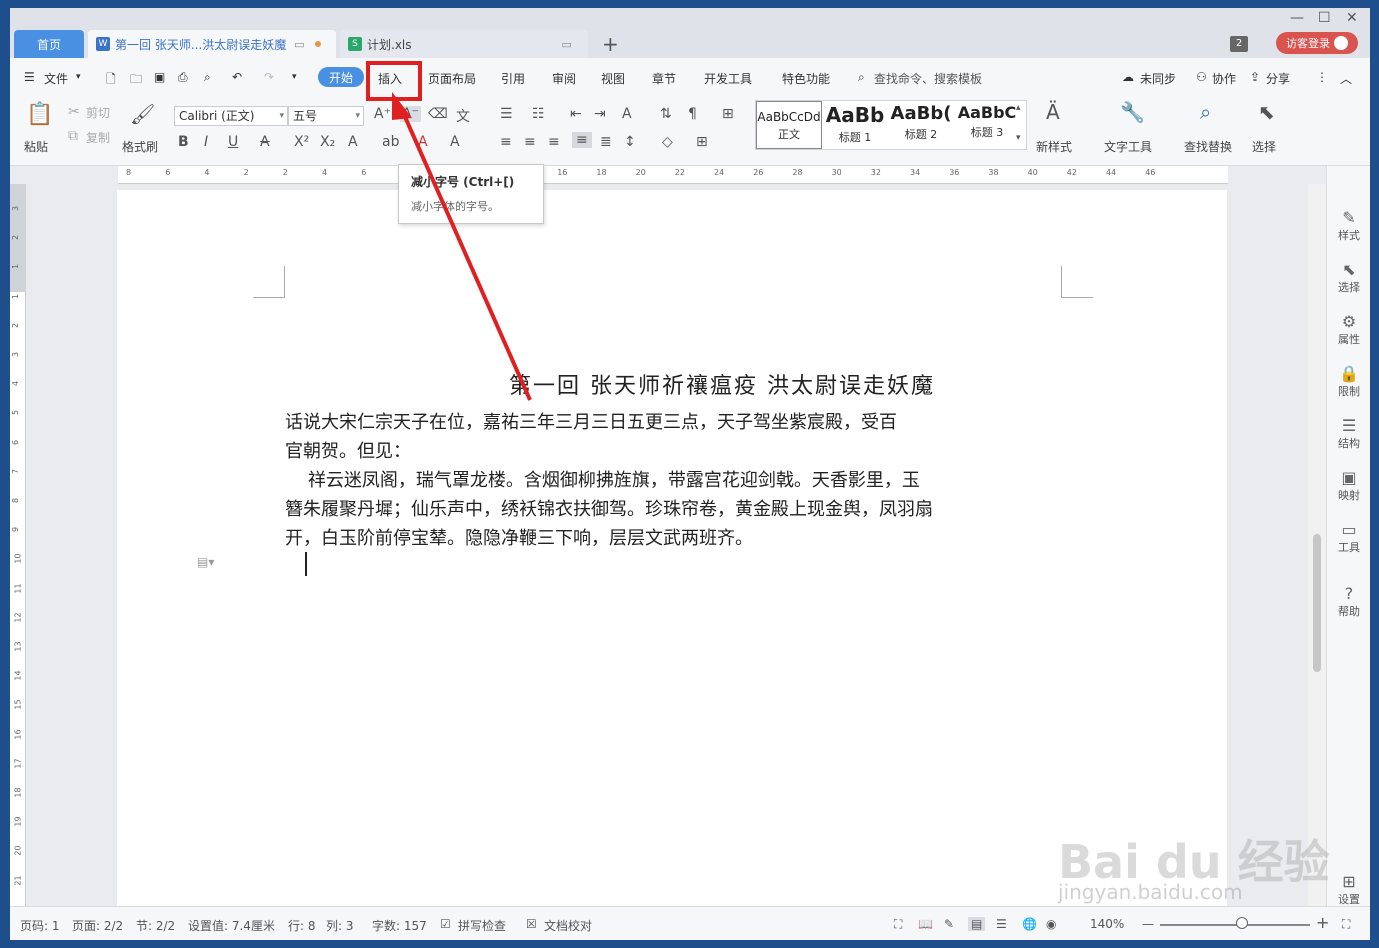  Describe the element at coordinates (977, 924) in the screenshot. I see `page-view-icon: ▤` at that location.